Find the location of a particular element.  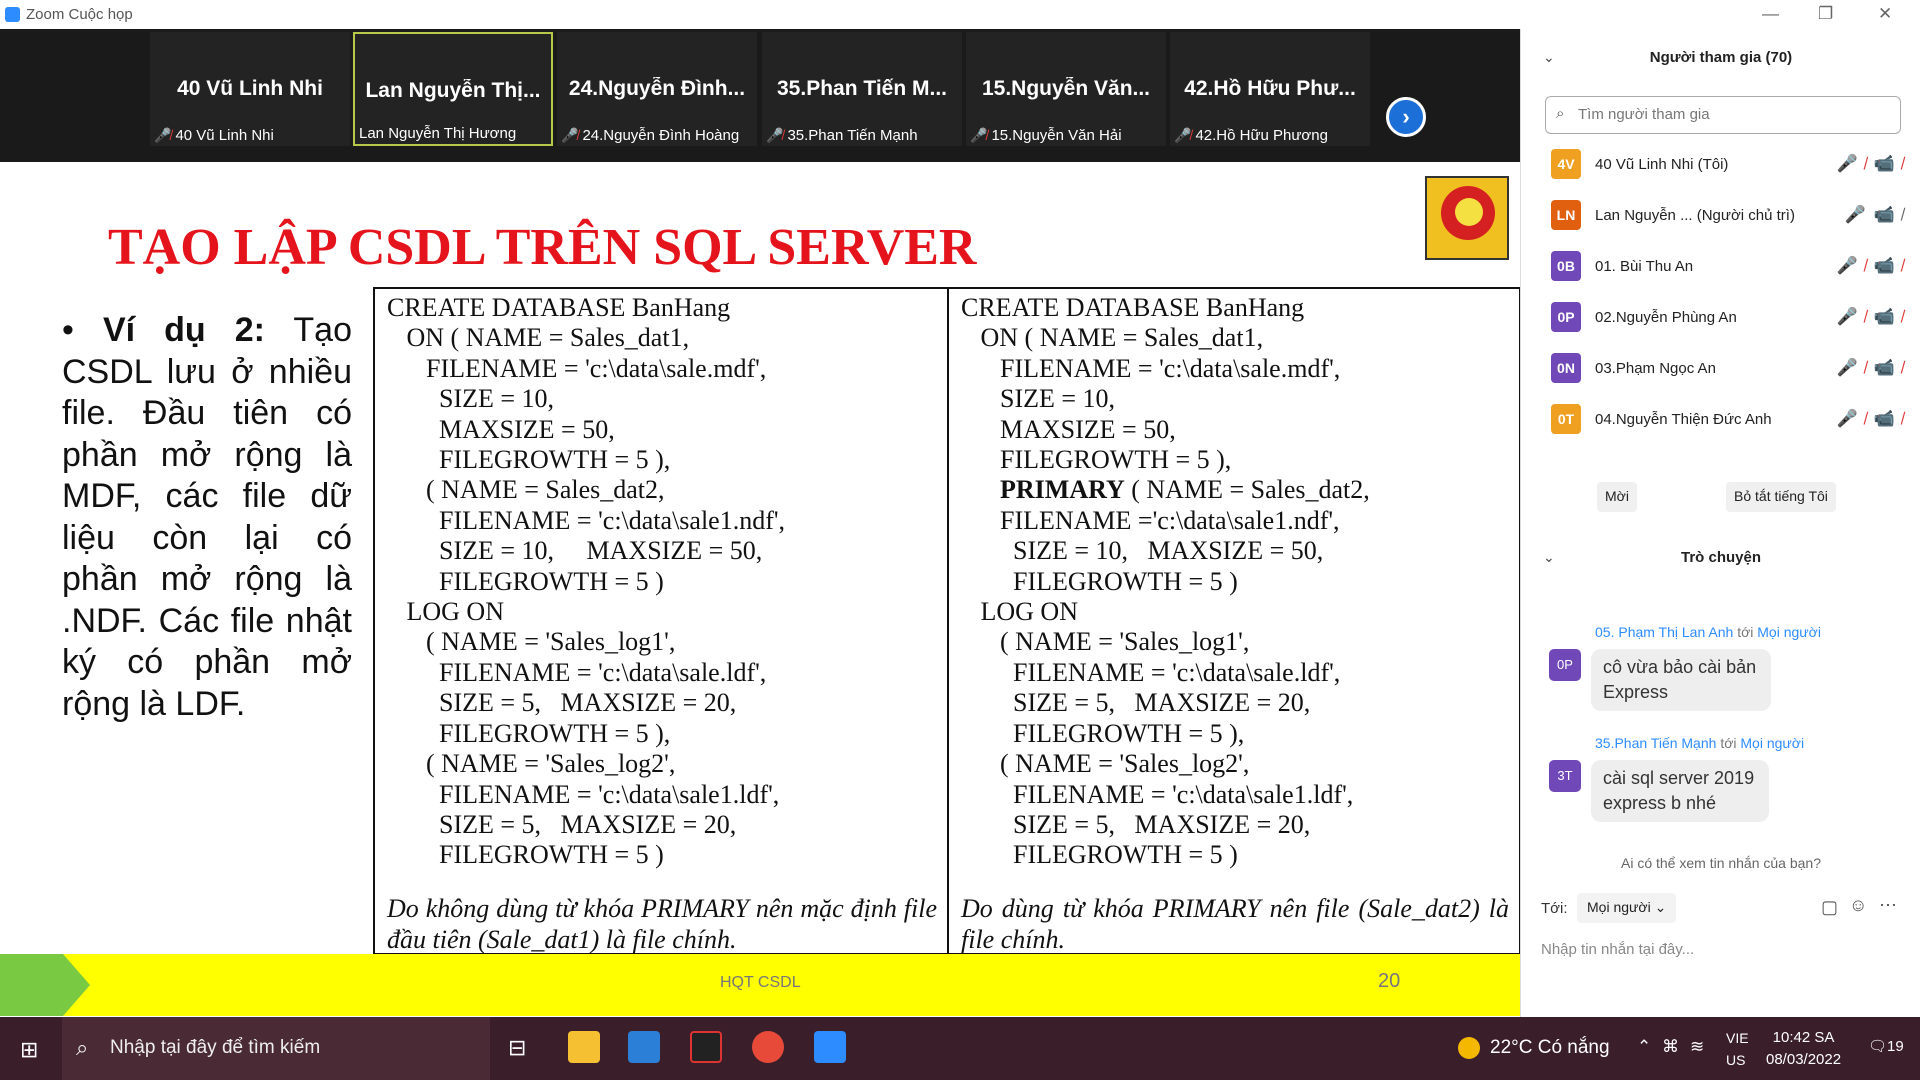

wifi-icon: ≋ is located at coordinates (1697, 1047).